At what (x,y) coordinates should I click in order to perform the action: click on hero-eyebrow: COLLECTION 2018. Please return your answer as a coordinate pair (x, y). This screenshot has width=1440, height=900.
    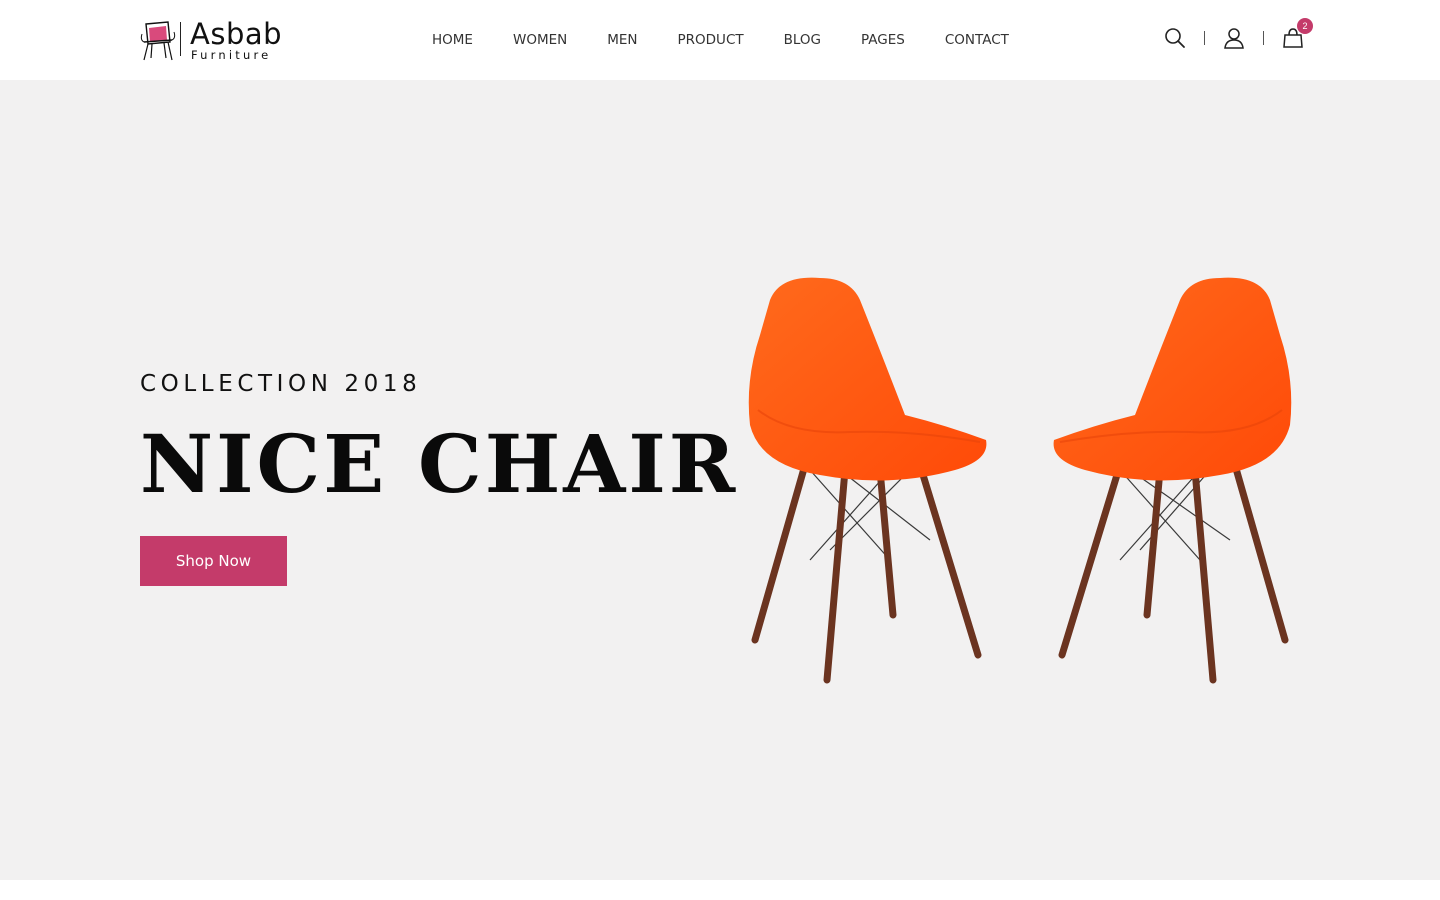
    Looking at the image, I should click on (281, 384).